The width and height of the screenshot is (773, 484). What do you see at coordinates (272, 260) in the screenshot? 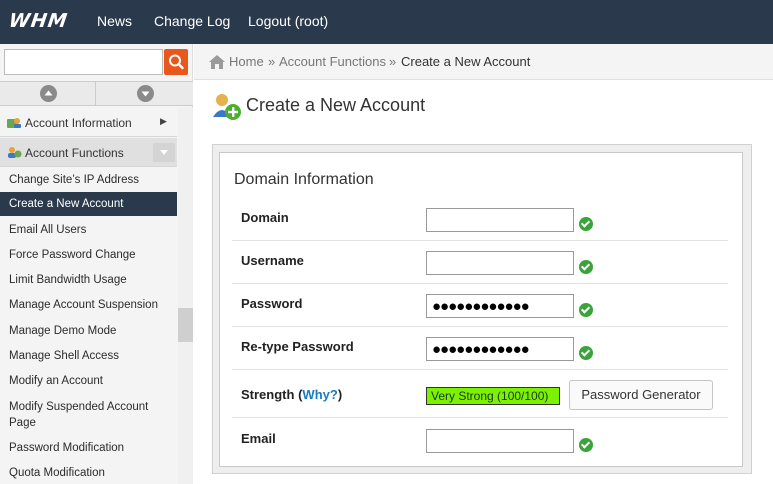
I see `username-label: Username` at bounding box center [272, 260].